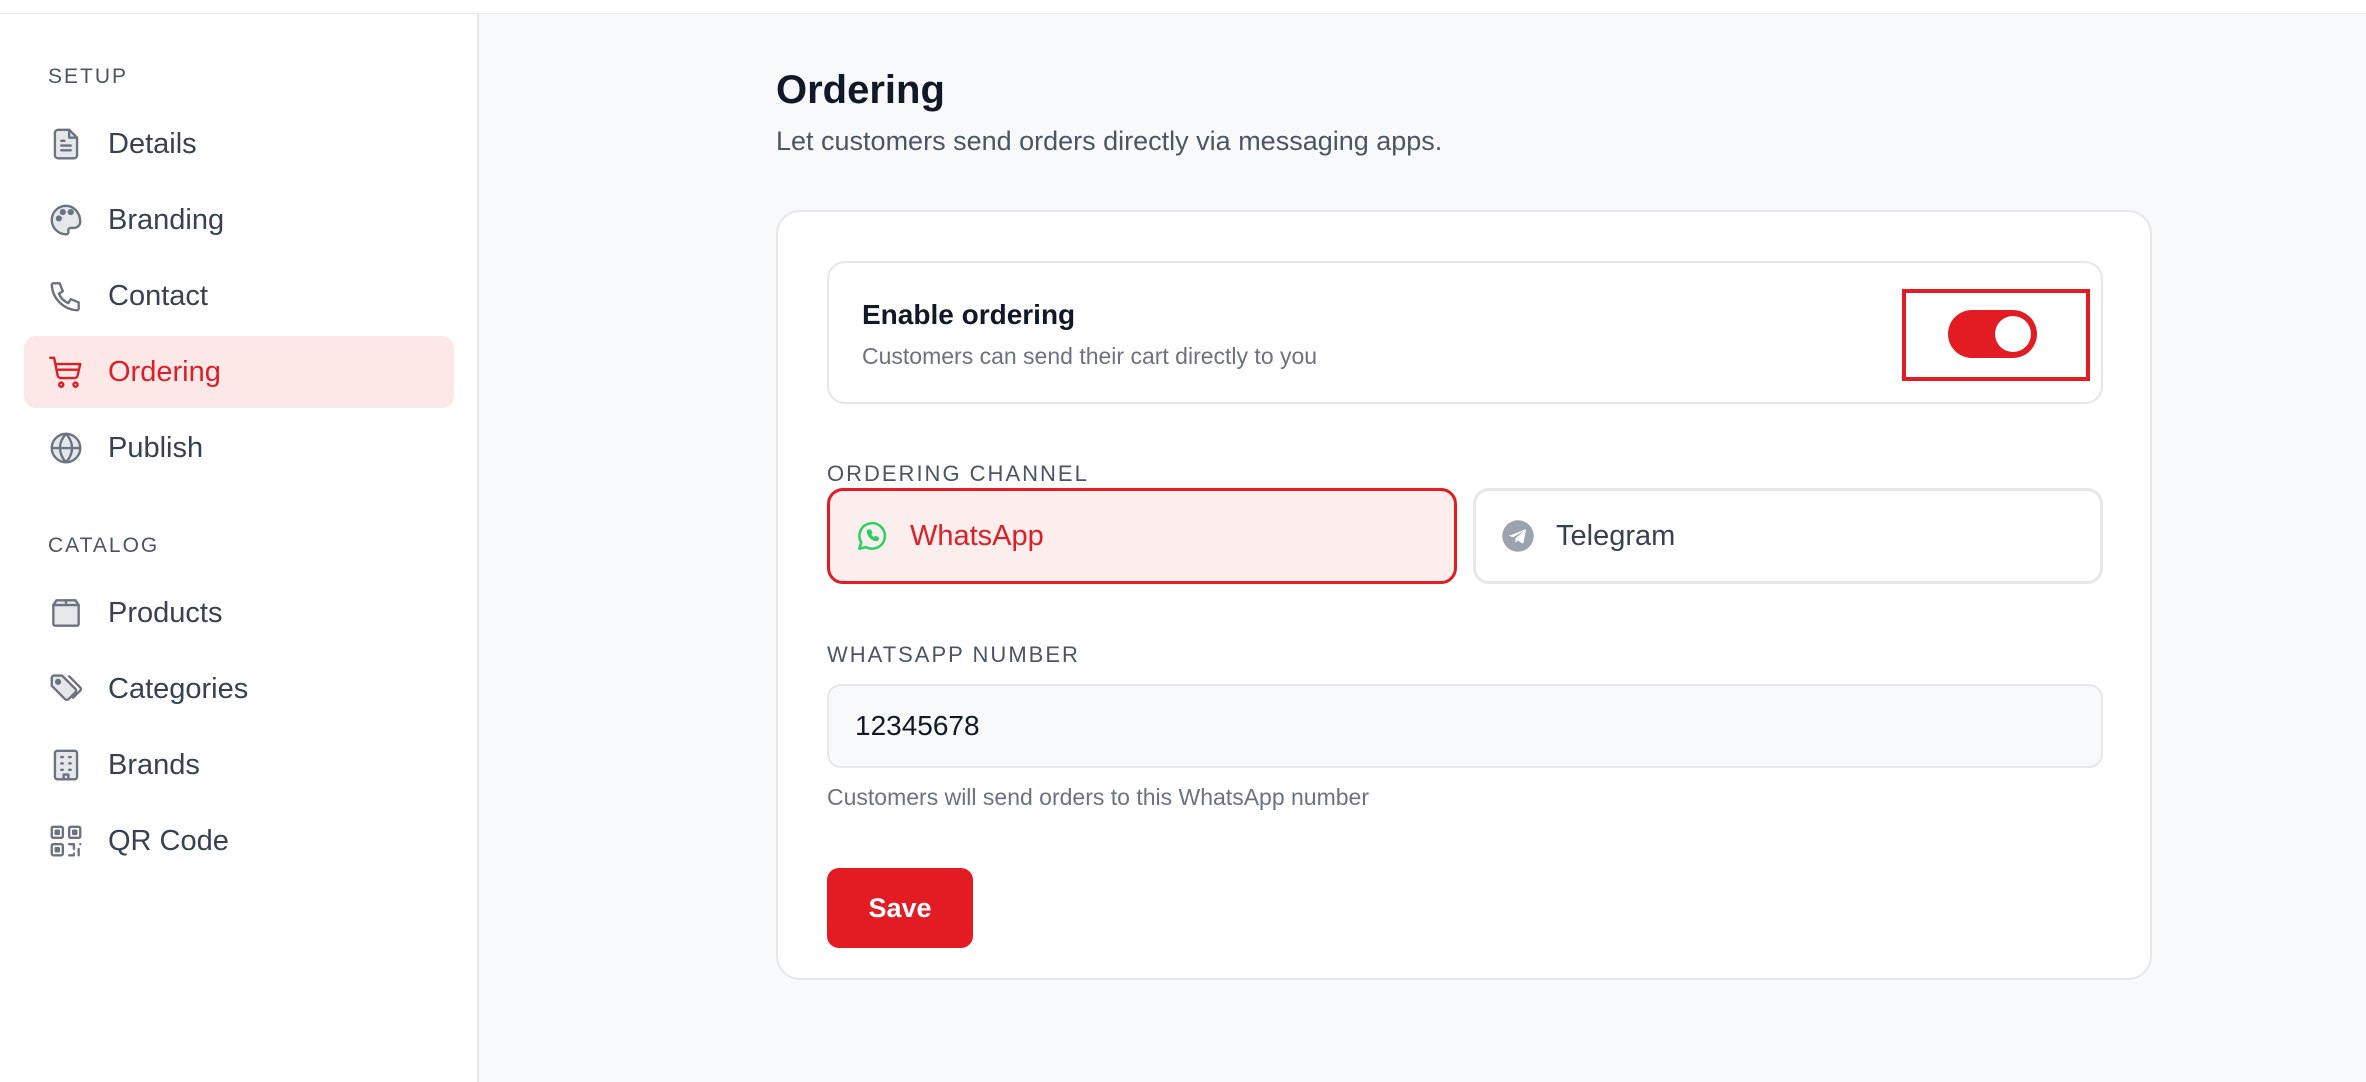  I want to click on section-label-catalog: CATALOG, so click(104, 545).